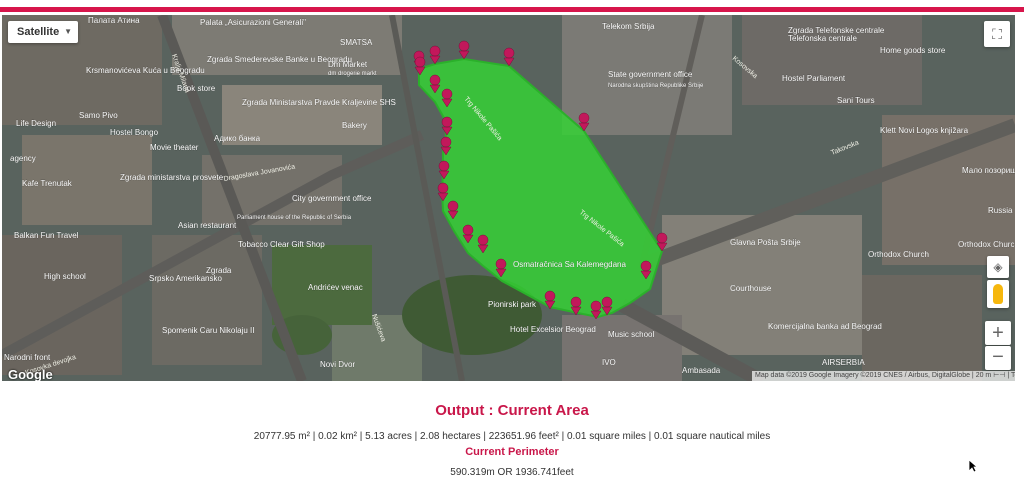 Image resolution: width=1024 pixels, height=485 pixels. Describe the element at coordinates (219, 270) in the screenshot. I see `map-label: Zgrada` at that location.